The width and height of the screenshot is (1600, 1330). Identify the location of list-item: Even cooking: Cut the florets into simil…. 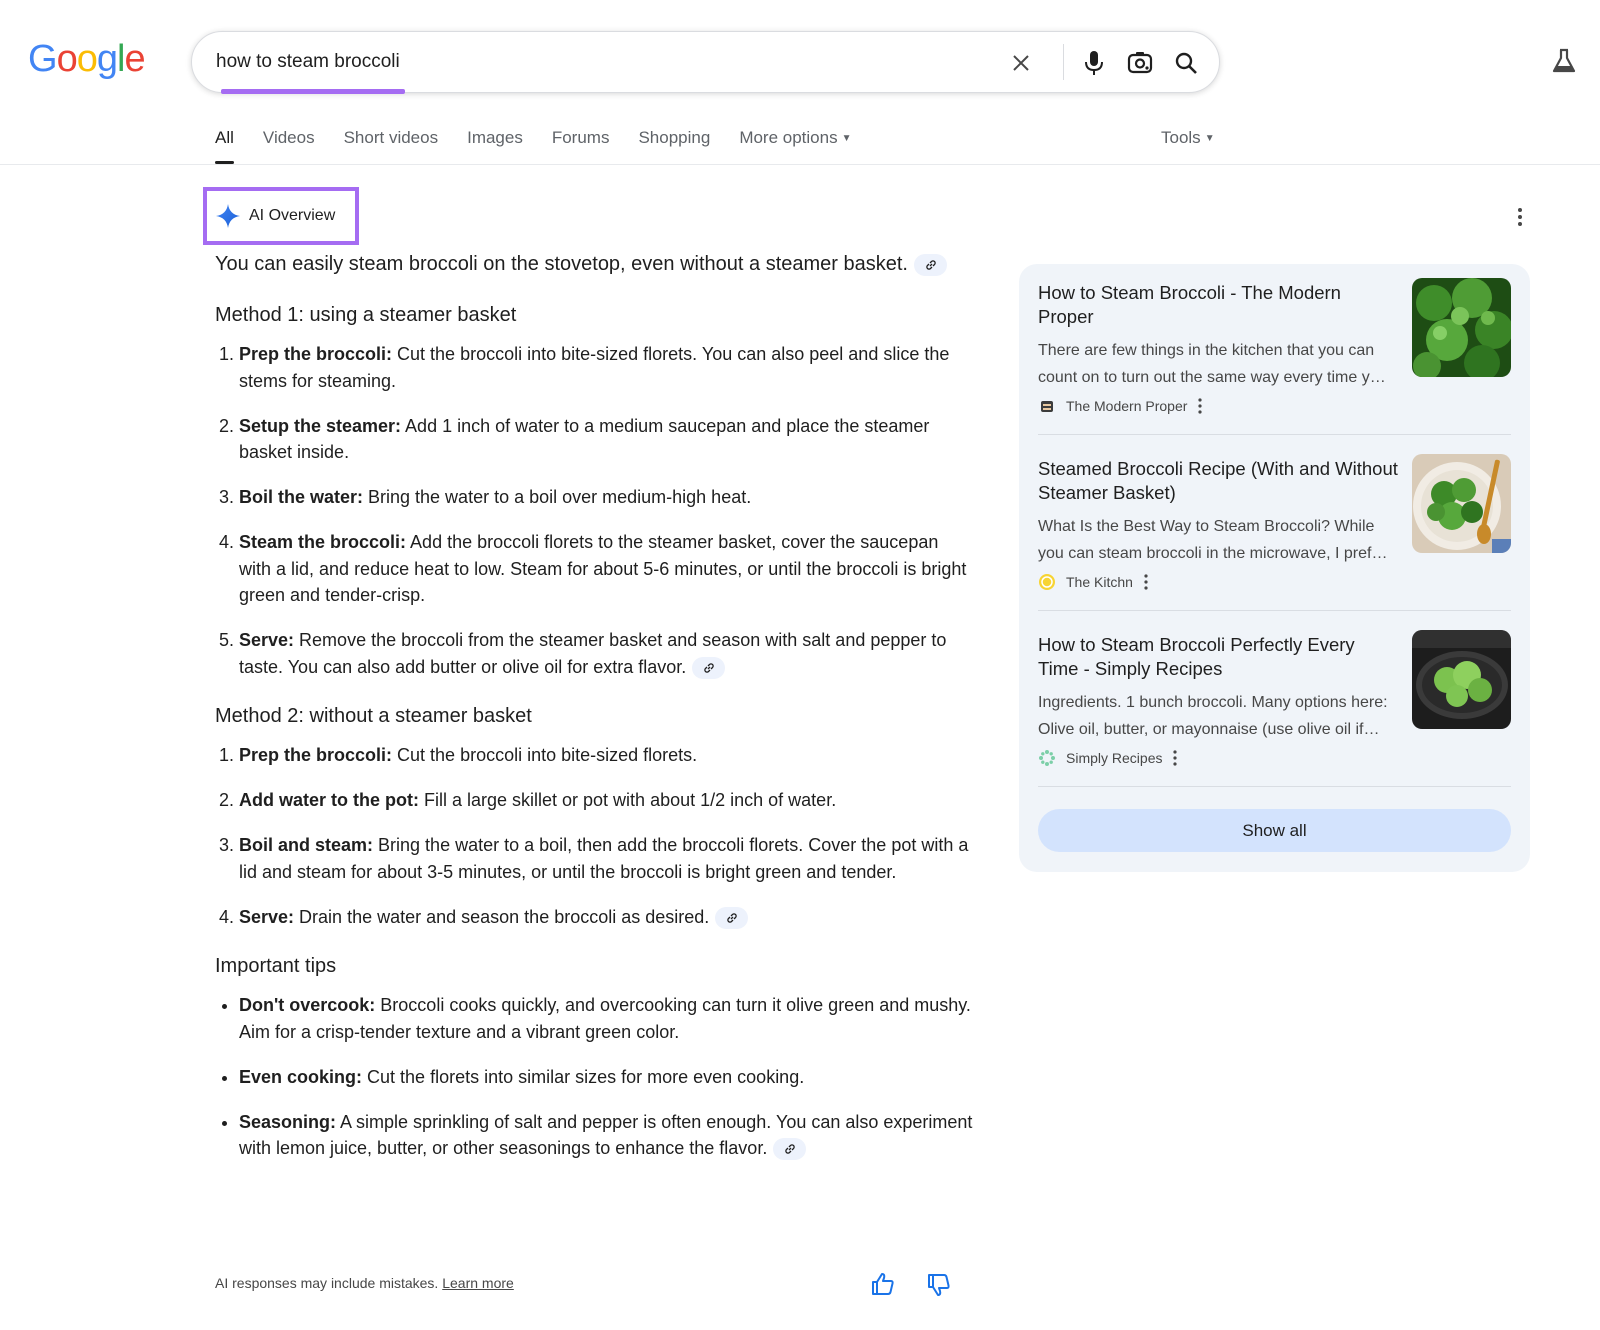
(607, 1077).